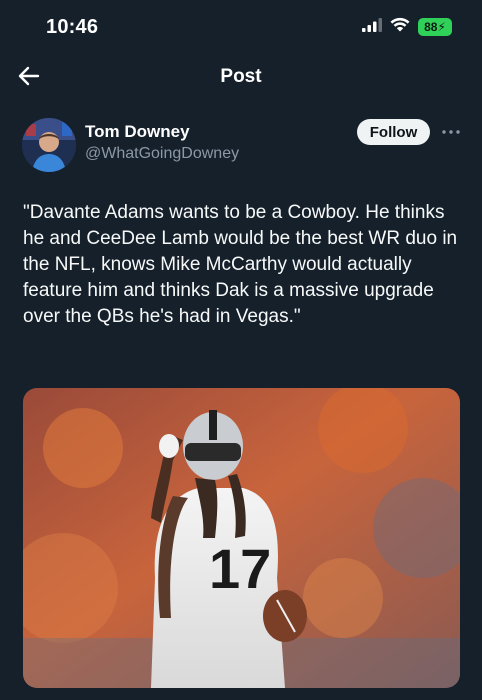 This screenshot has height=700, width=482. What do you see at coordinates (137, 132) in the screenshot?
I see `author-name: Tom Downey` at bounding box center [137, 132].